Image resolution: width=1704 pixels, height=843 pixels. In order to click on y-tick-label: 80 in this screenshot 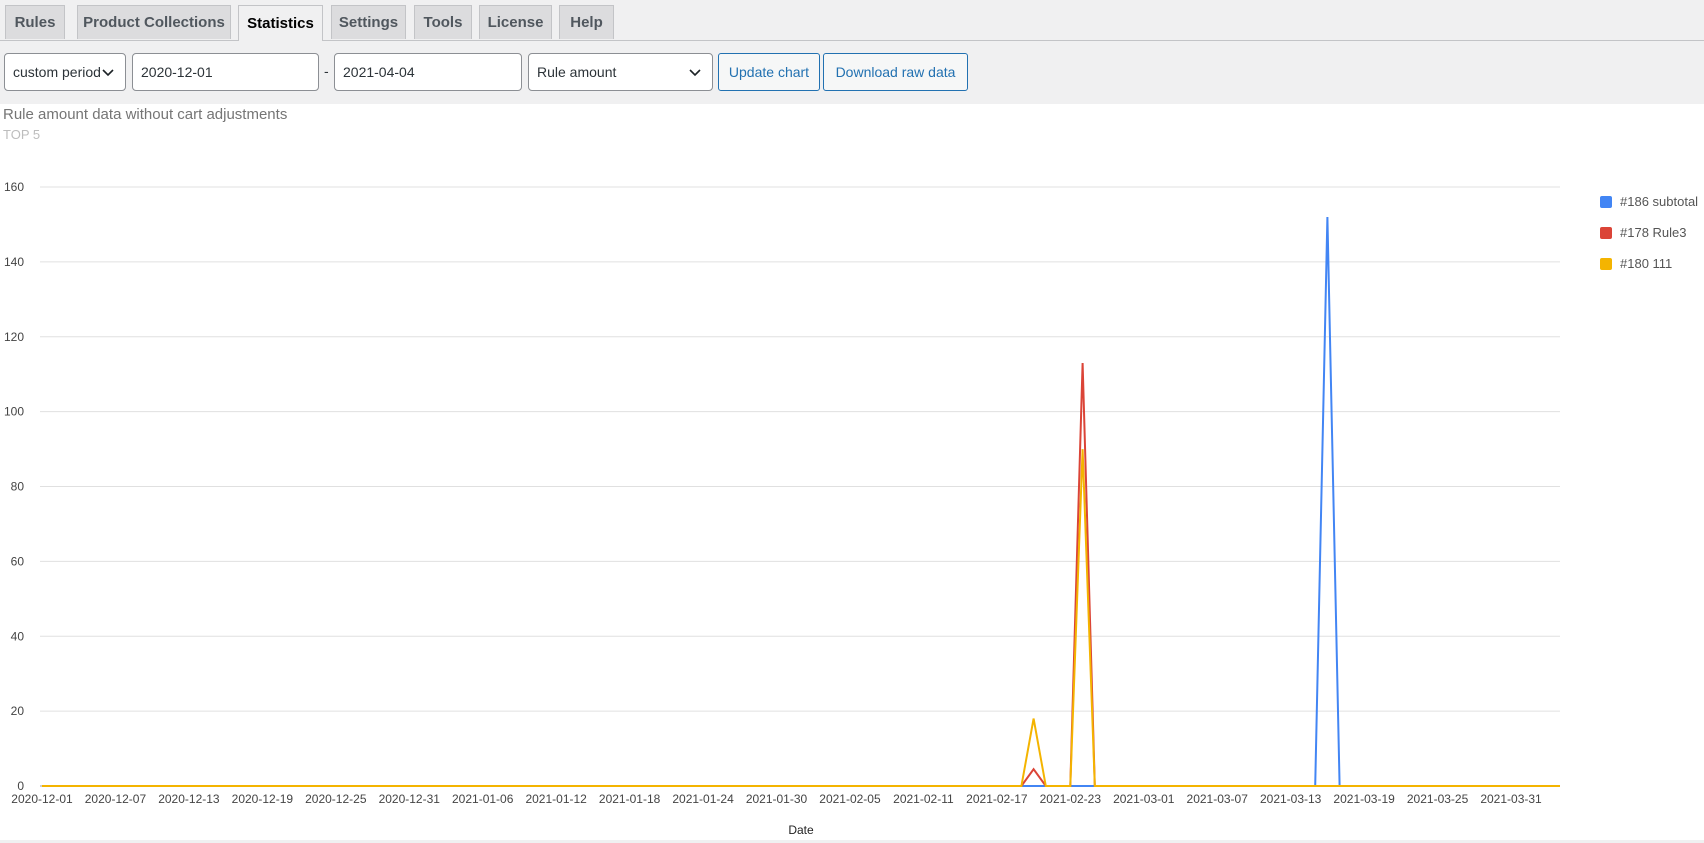, I will do `click(18, 487)`.